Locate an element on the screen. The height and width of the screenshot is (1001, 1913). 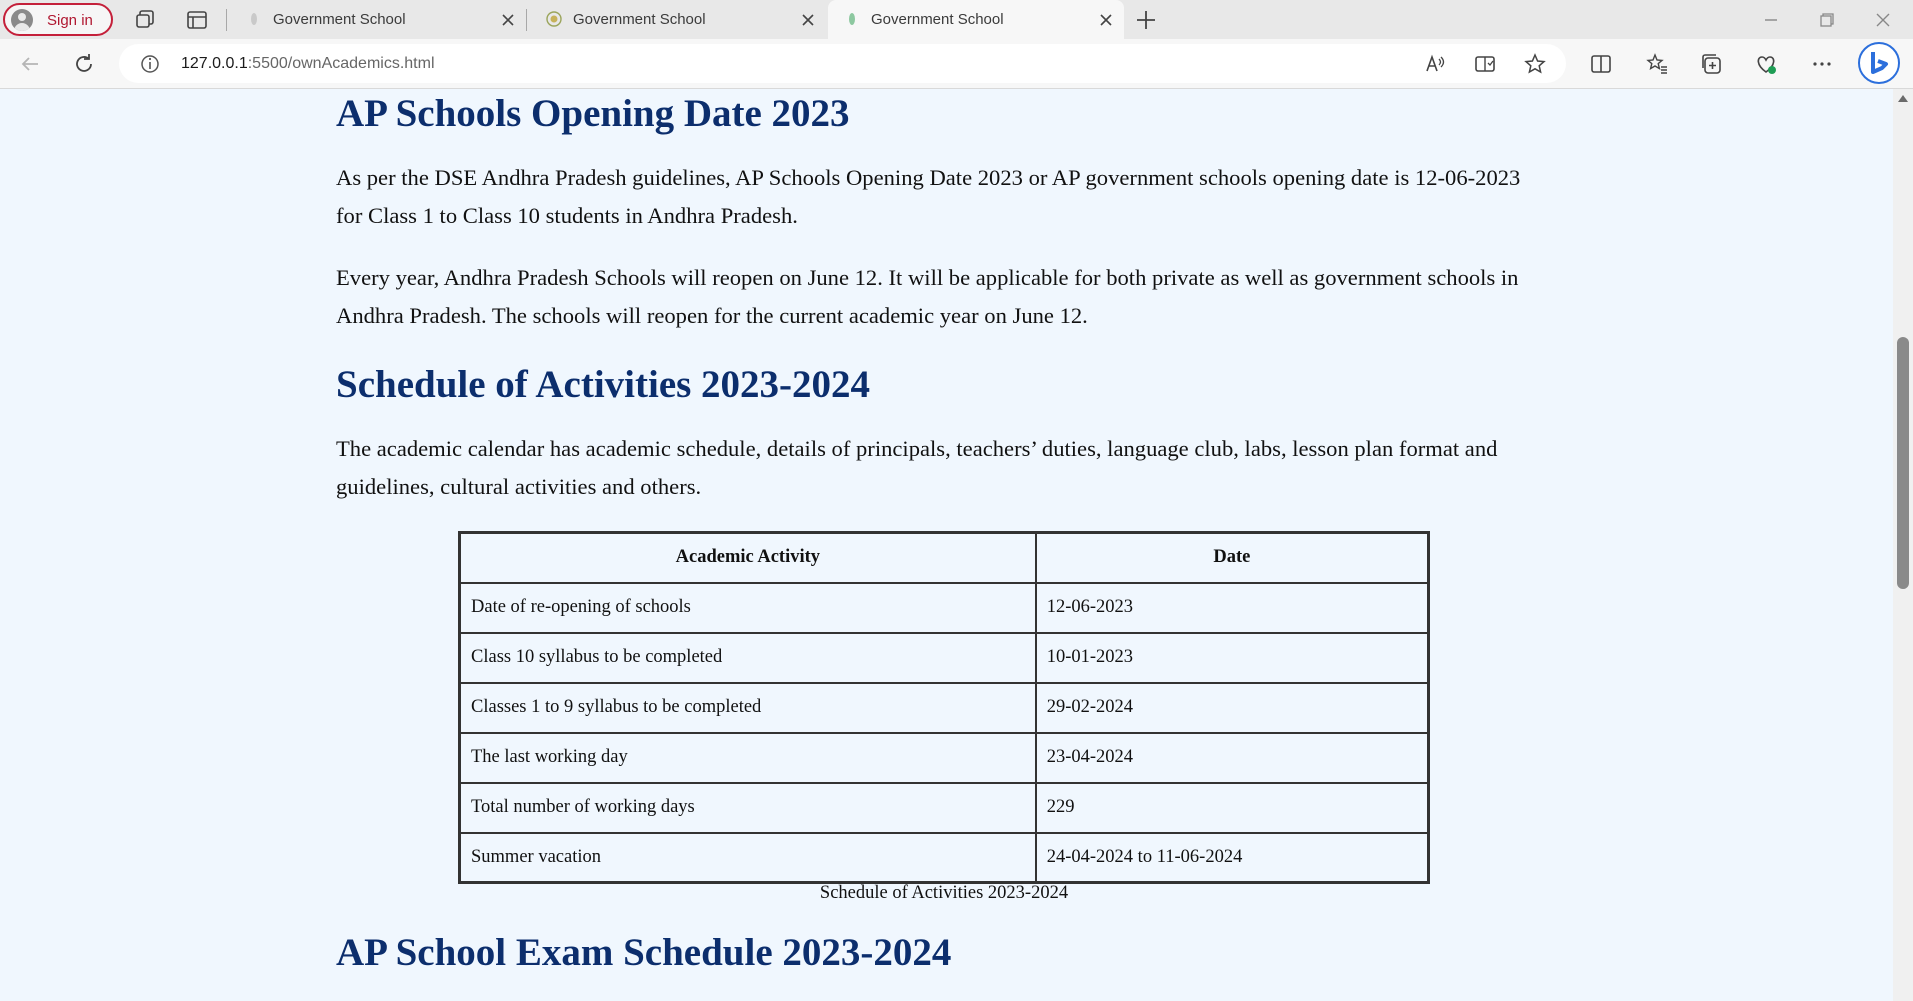
browser-toolbar: 127.0.0.1:5500/ownAcademics.html is located at coordinates (956, 64).